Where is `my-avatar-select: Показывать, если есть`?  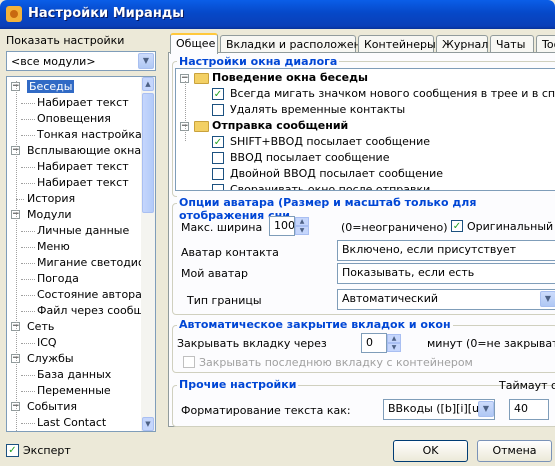
my-avatar-select: Показывать, если есть is located at coordinates (446, 273).